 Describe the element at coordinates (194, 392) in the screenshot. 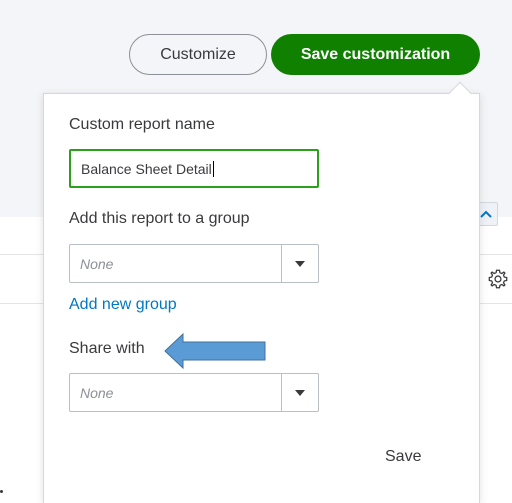

I see `share-with-select: None` at that location.